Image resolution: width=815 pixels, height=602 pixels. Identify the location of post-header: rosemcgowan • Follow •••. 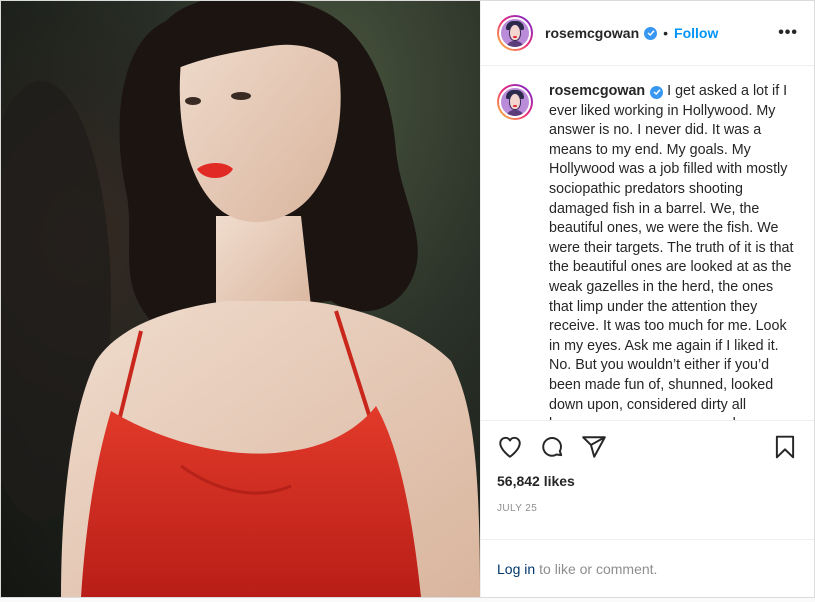
(647, 33).